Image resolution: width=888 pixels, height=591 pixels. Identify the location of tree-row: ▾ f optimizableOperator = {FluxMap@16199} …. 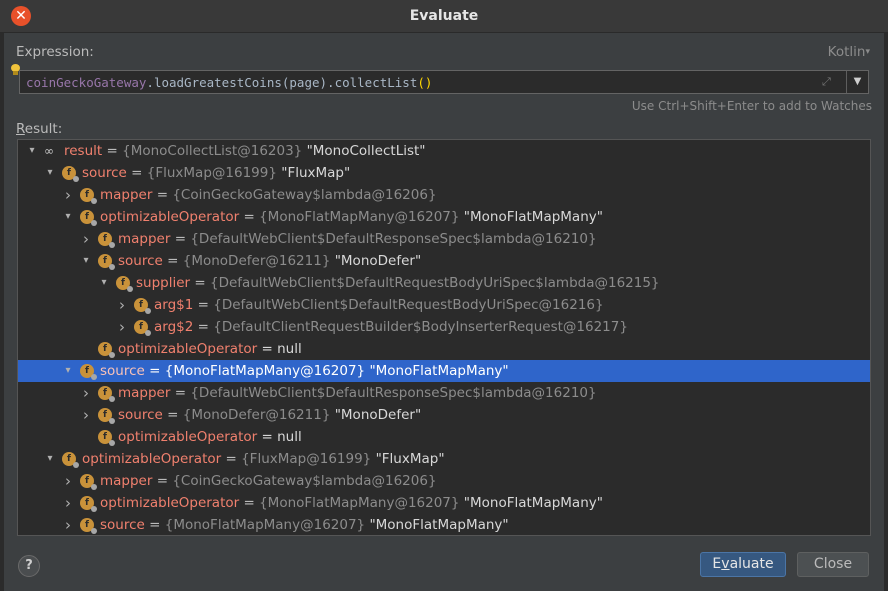
(444, 459).